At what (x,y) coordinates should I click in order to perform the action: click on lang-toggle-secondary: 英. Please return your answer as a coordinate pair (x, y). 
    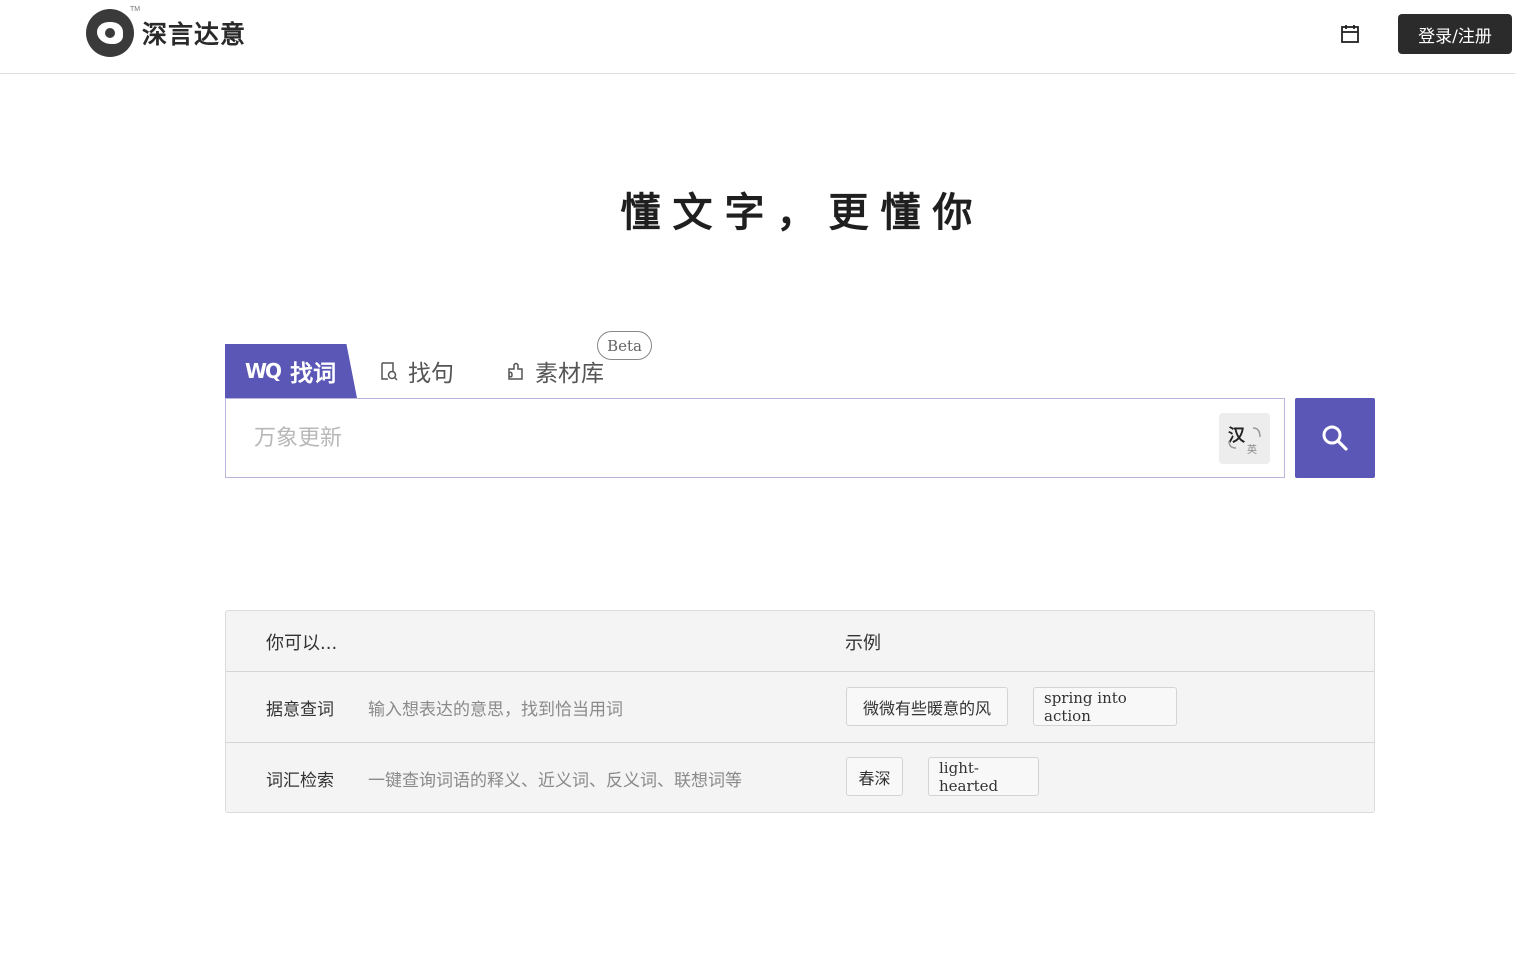
    Looking at the image, I should click on (1252, 450).